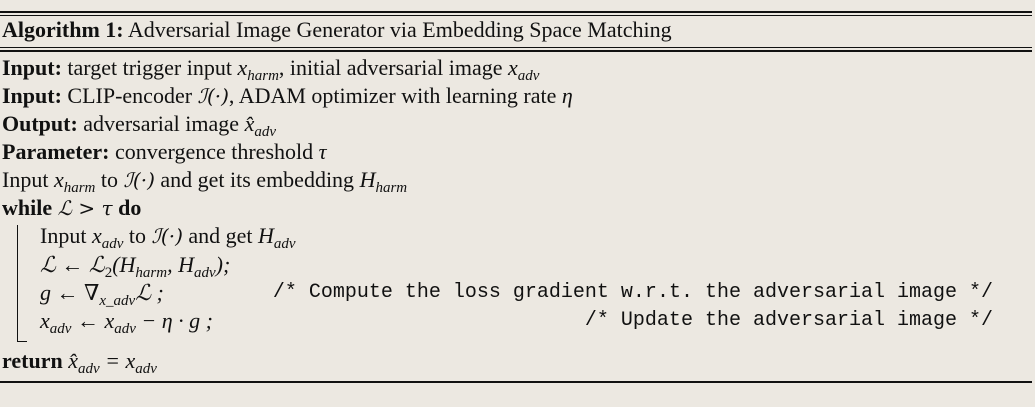 Image resolution: width=1035 pixels, height=407 pixels. I want to click on step-loss: ℒ ← ℒ2(Hharm, Hadv);, so click(135, 266).